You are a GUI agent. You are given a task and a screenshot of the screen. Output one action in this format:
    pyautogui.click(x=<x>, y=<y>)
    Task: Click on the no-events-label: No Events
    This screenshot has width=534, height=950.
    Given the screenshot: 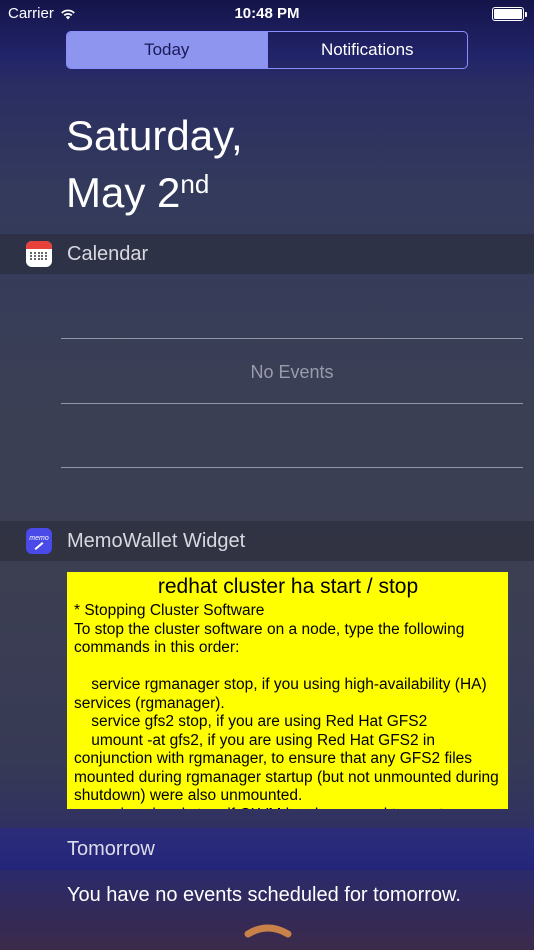 What is the action you would take?
    pyautogui.click(x=292, y=372)
    